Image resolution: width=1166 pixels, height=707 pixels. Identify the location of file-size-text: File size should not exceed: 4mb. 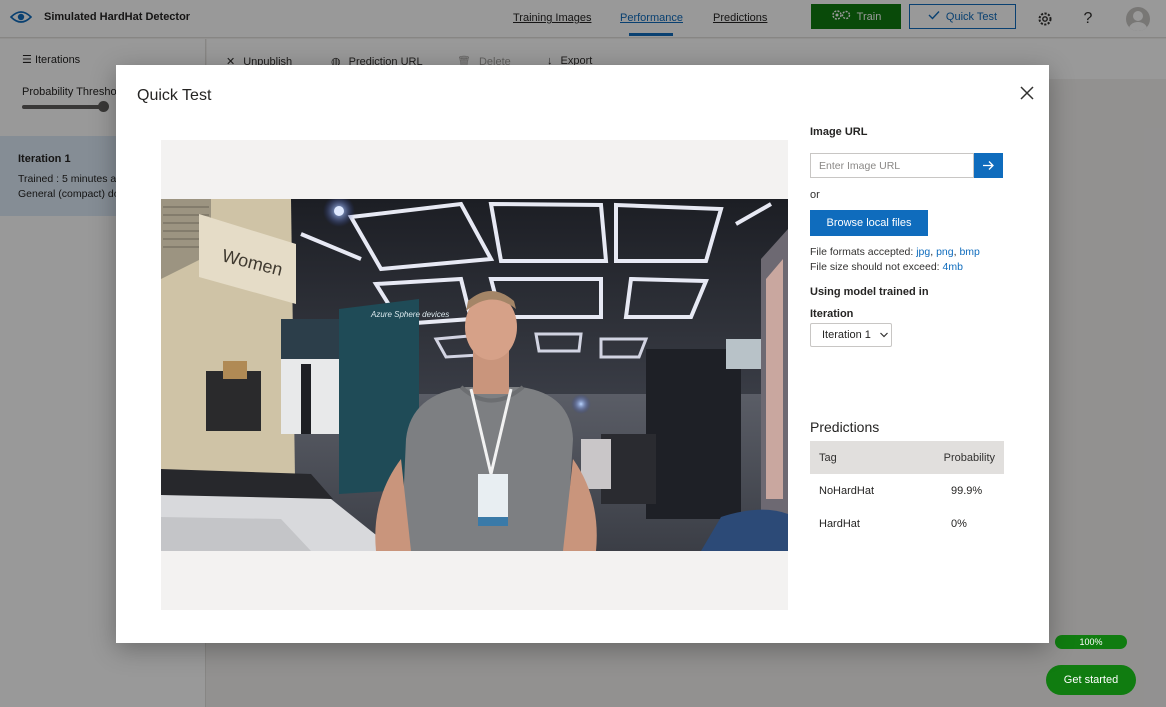
(886, 267).